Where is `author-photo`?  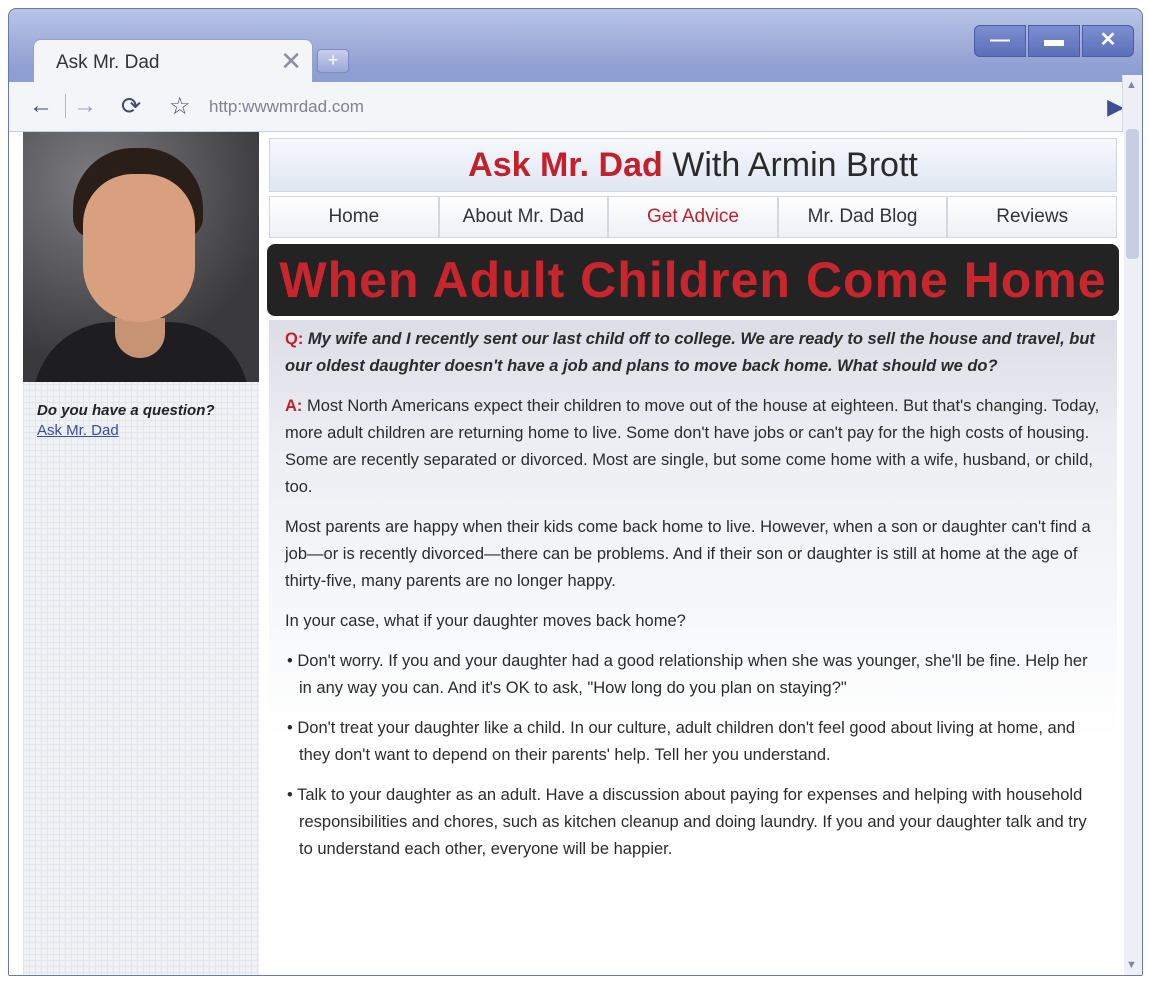
author-photo is located at coordinates (141, 257).